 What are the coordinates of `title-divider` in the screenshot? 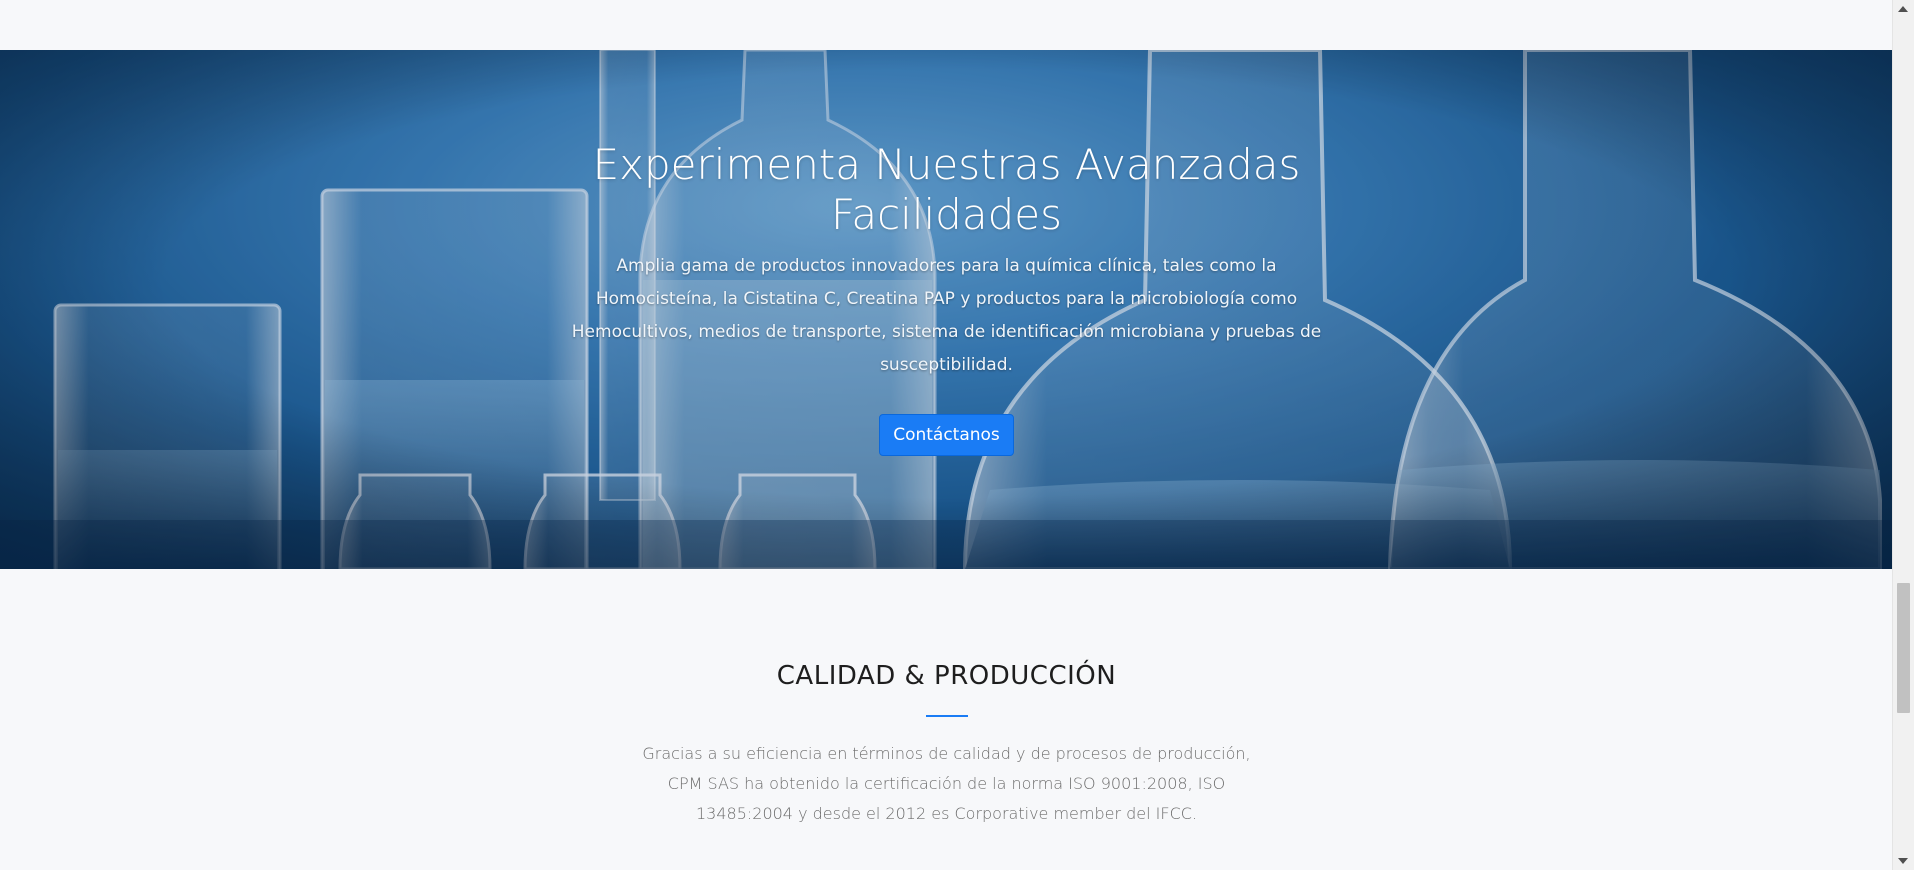 It's located at (946, 716).